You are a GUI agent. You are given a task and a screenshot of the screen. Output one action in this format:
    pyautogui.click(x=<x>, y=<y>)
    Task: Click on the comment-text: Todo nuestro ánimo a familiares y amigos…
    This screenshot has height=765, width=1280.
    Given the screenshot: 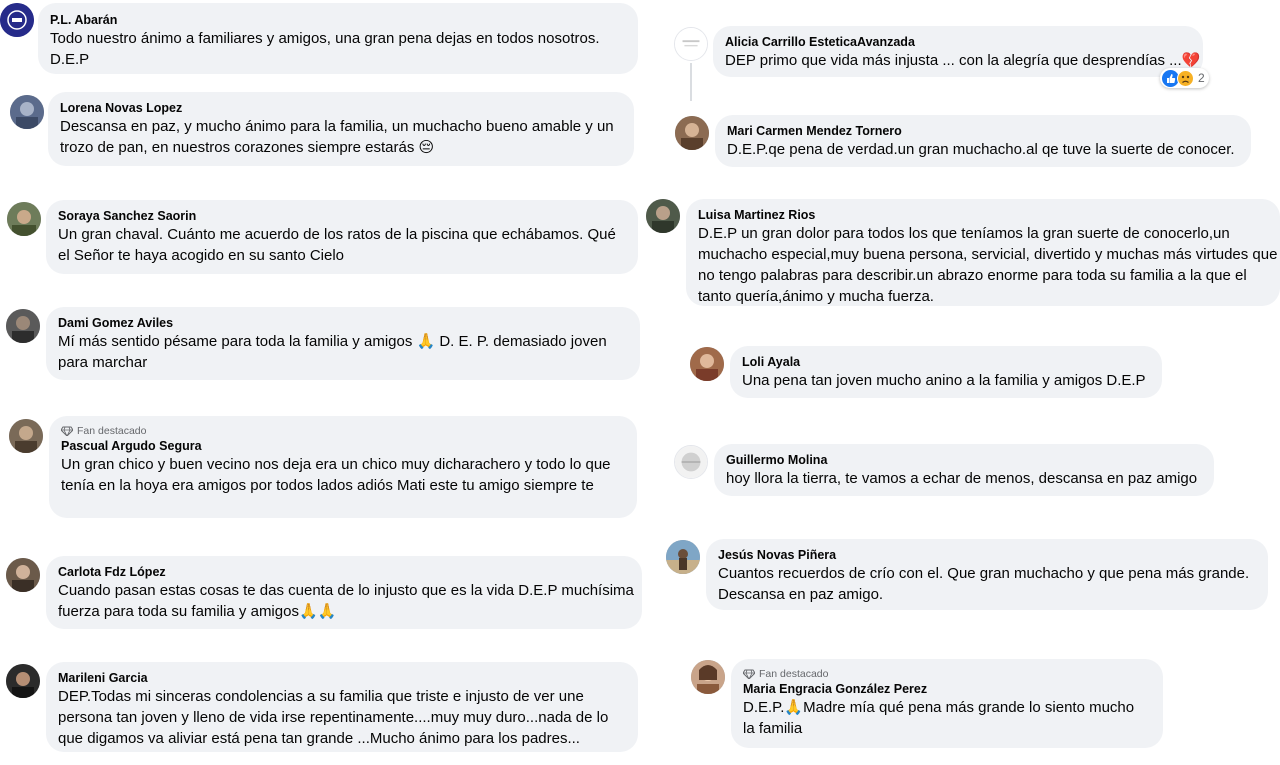 What is the action you would take?
    pyautogui.click(x=325, y=49)
    